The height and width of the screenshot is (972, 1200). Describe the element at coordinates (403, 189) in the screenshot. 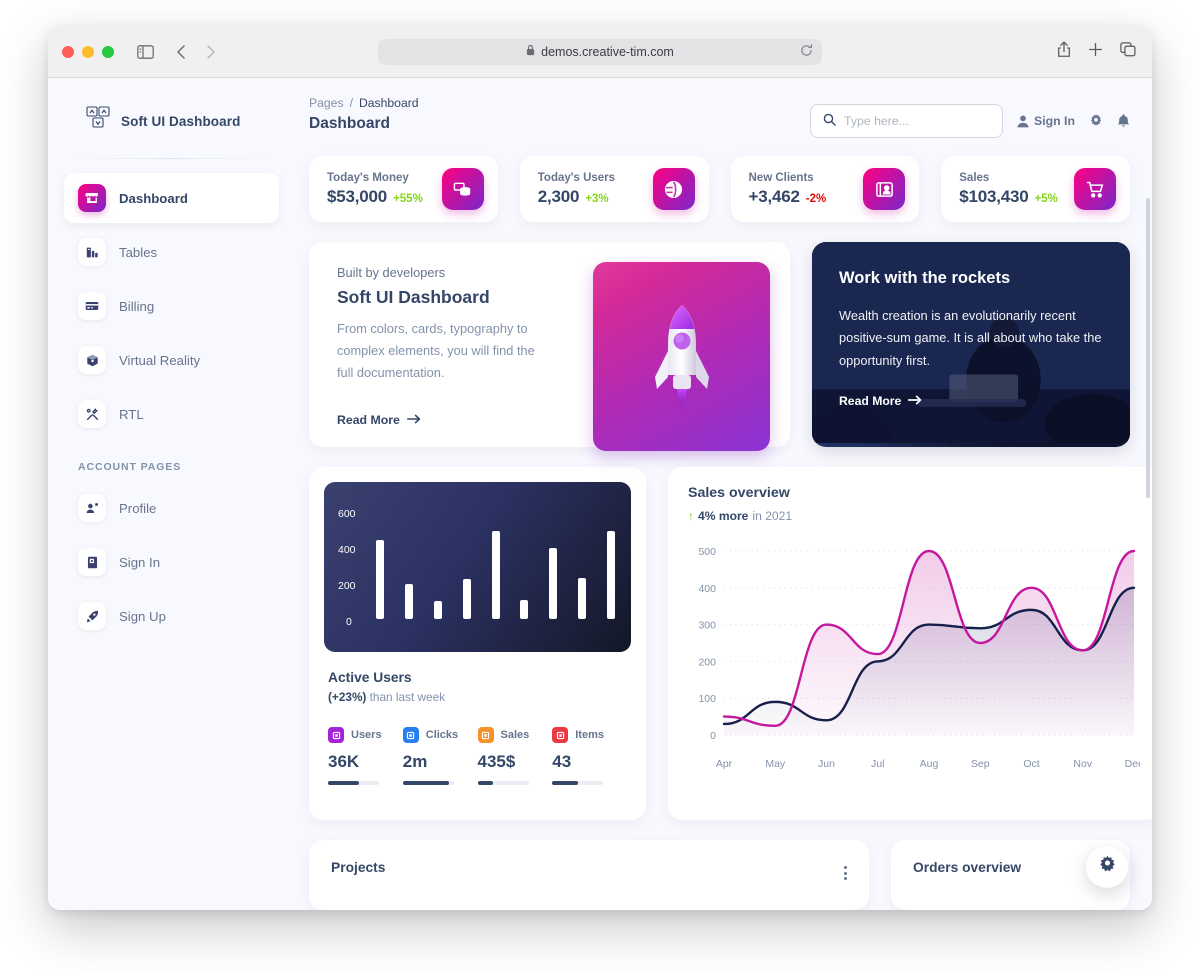

I see `stat-card-todays-money: Today's Money $53,000 +55%` at that location.